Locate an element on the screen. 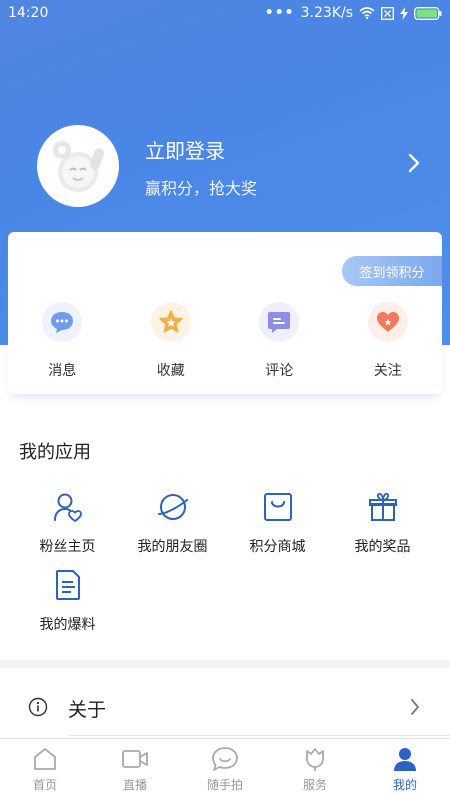 Image resolution: width=450 pixels, height=800 pixels. charging-icon is located at coordinates (404, 13).